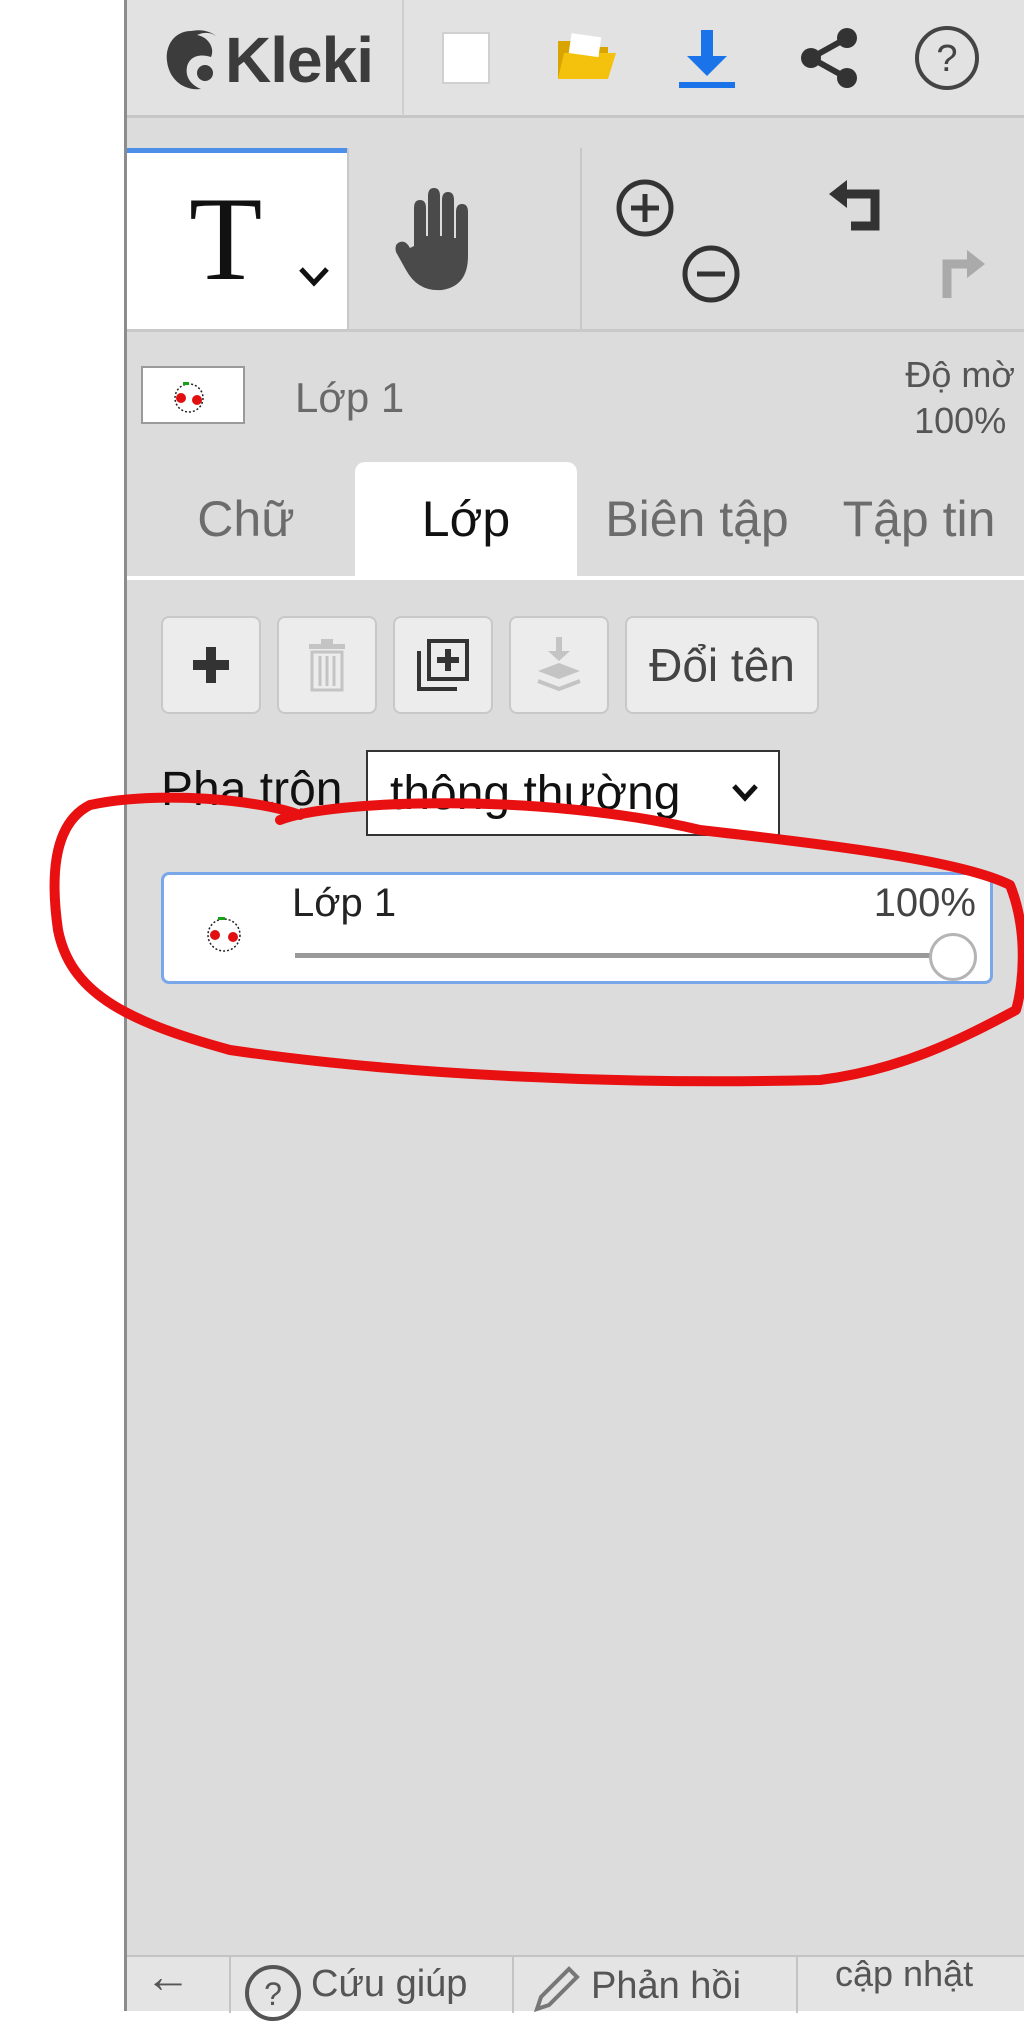 Image resolution: width=1024 pixels, height=2023 pixels. I want to click on logo-text: Kleki, so click(299, 60).